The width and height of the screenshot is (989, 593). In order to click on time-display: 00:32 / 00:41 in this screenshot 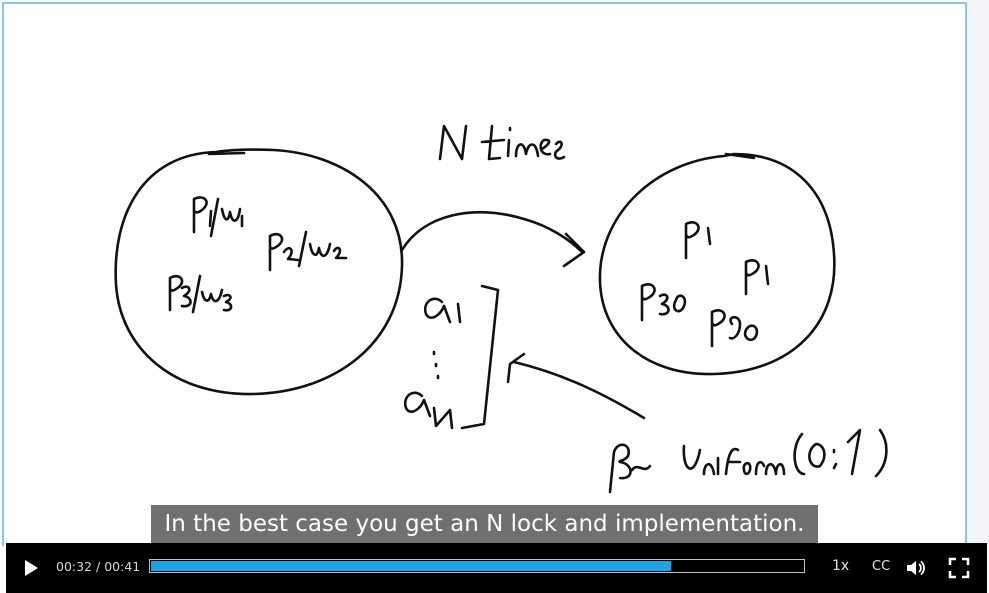, I will do `click(98, 566)`.